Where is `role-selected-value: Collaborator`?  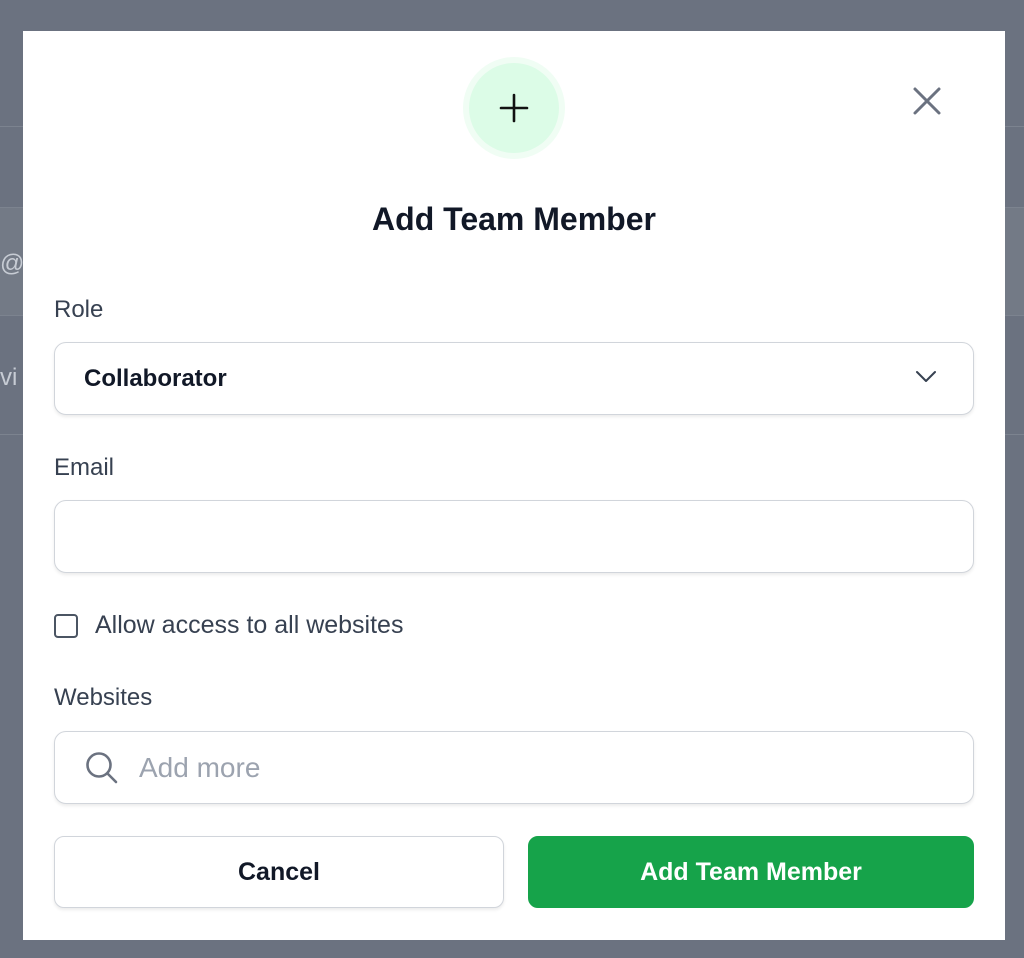
role-selected-value: Collaborator is located at coordinates (155, 378).